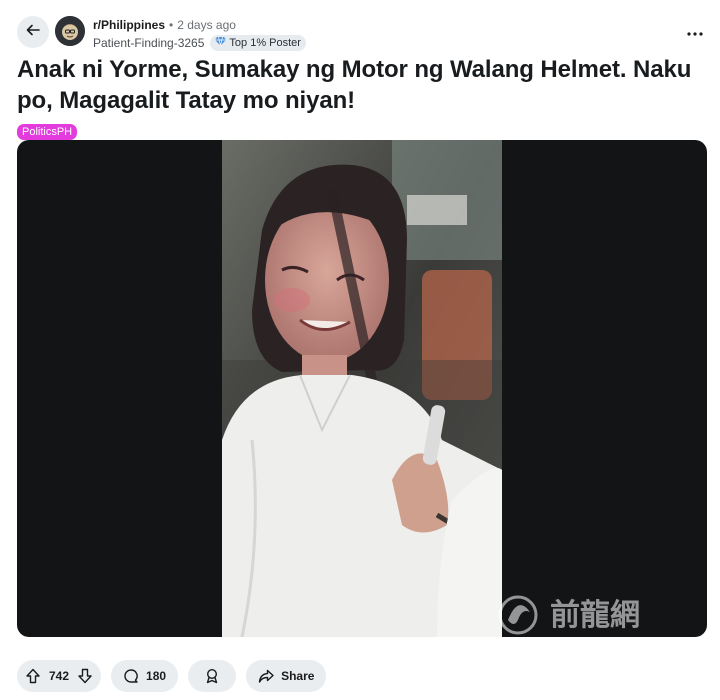 The image size is (720, 700). Describe the element at coordinates (33, 676) in the screenshot. I see `upvote-icon` at that location.